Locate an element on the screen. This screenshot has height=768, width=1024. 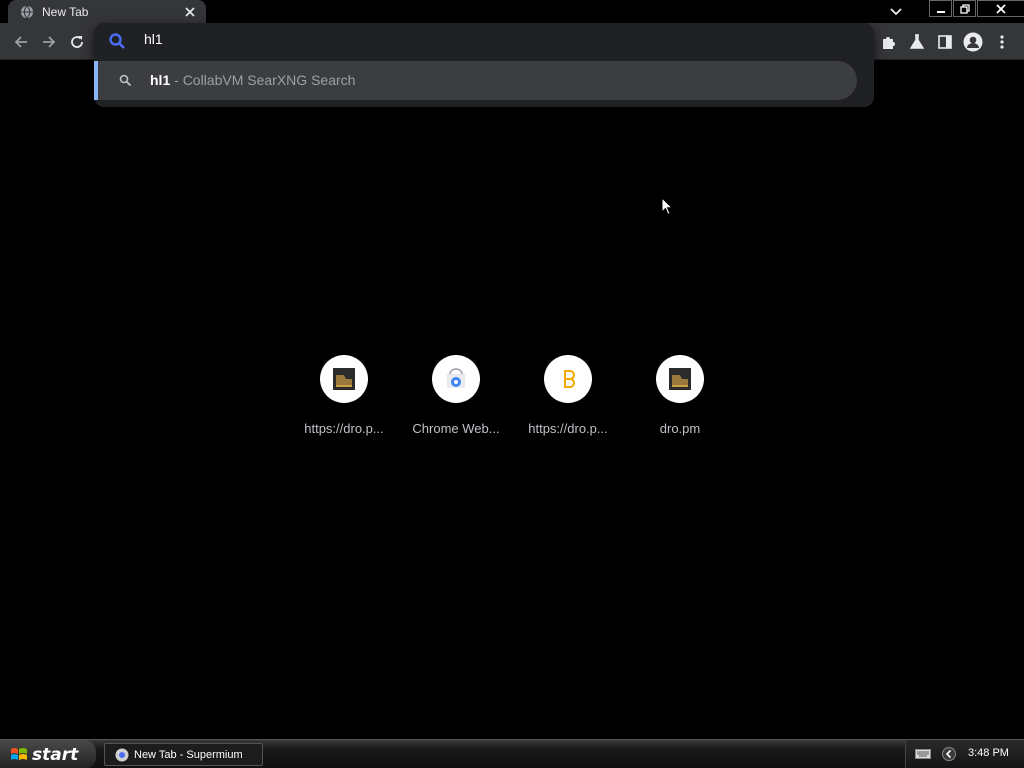
extensions-button is located at coordinates (889, 42).